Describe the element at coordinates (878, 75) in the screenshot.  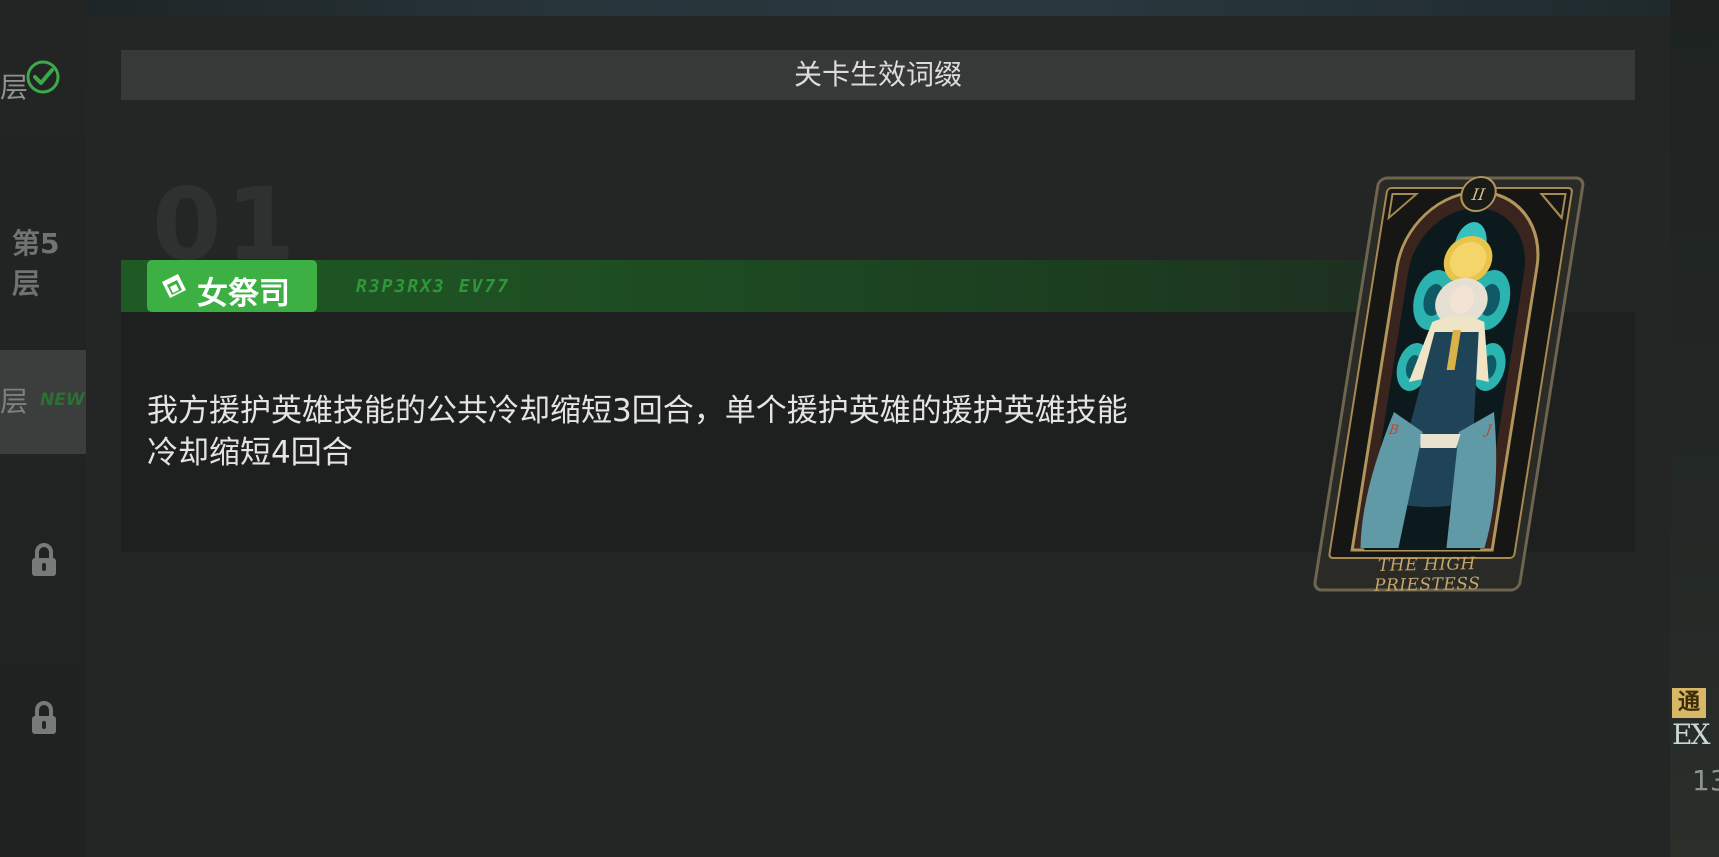
I see `modal-title: 关卡生效词缀` at that location.